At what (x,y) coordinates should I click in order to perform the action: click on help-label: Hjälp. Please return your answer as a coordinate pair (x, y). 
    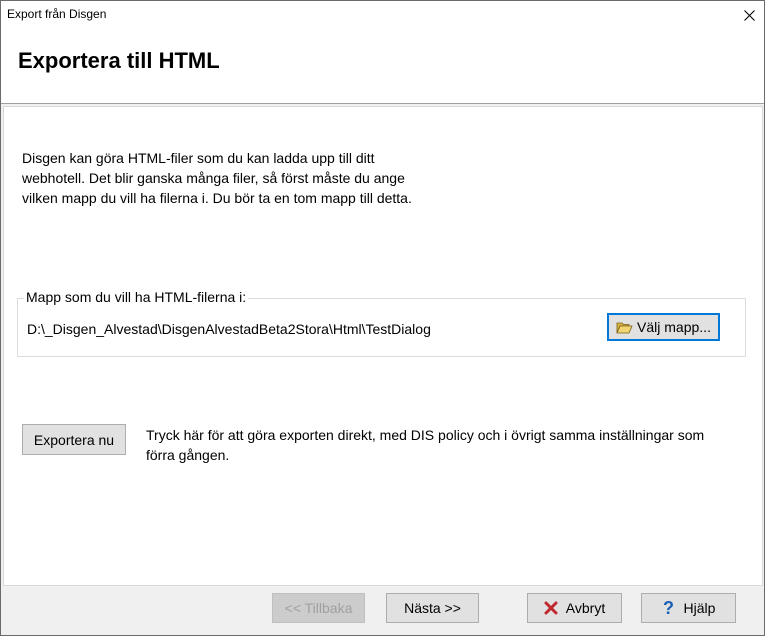
    Looking at the image, I should click on (699, 608).